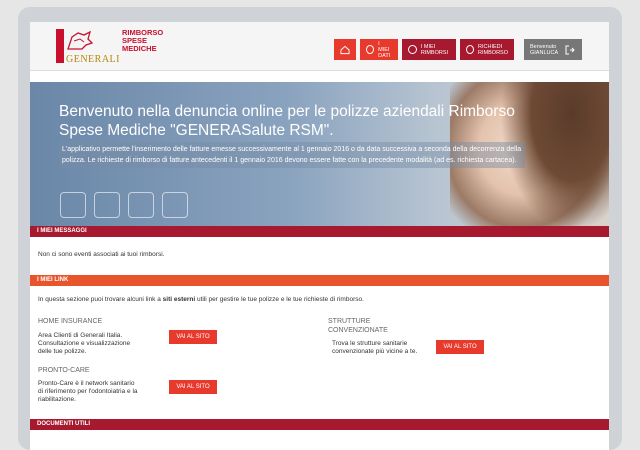 The image size is (640, 450). What do you see at coordinates (57, 399) in the screenshot?
I see `pronto-care-desc-3: riabilitazione.` at bounding box center [57, 399].